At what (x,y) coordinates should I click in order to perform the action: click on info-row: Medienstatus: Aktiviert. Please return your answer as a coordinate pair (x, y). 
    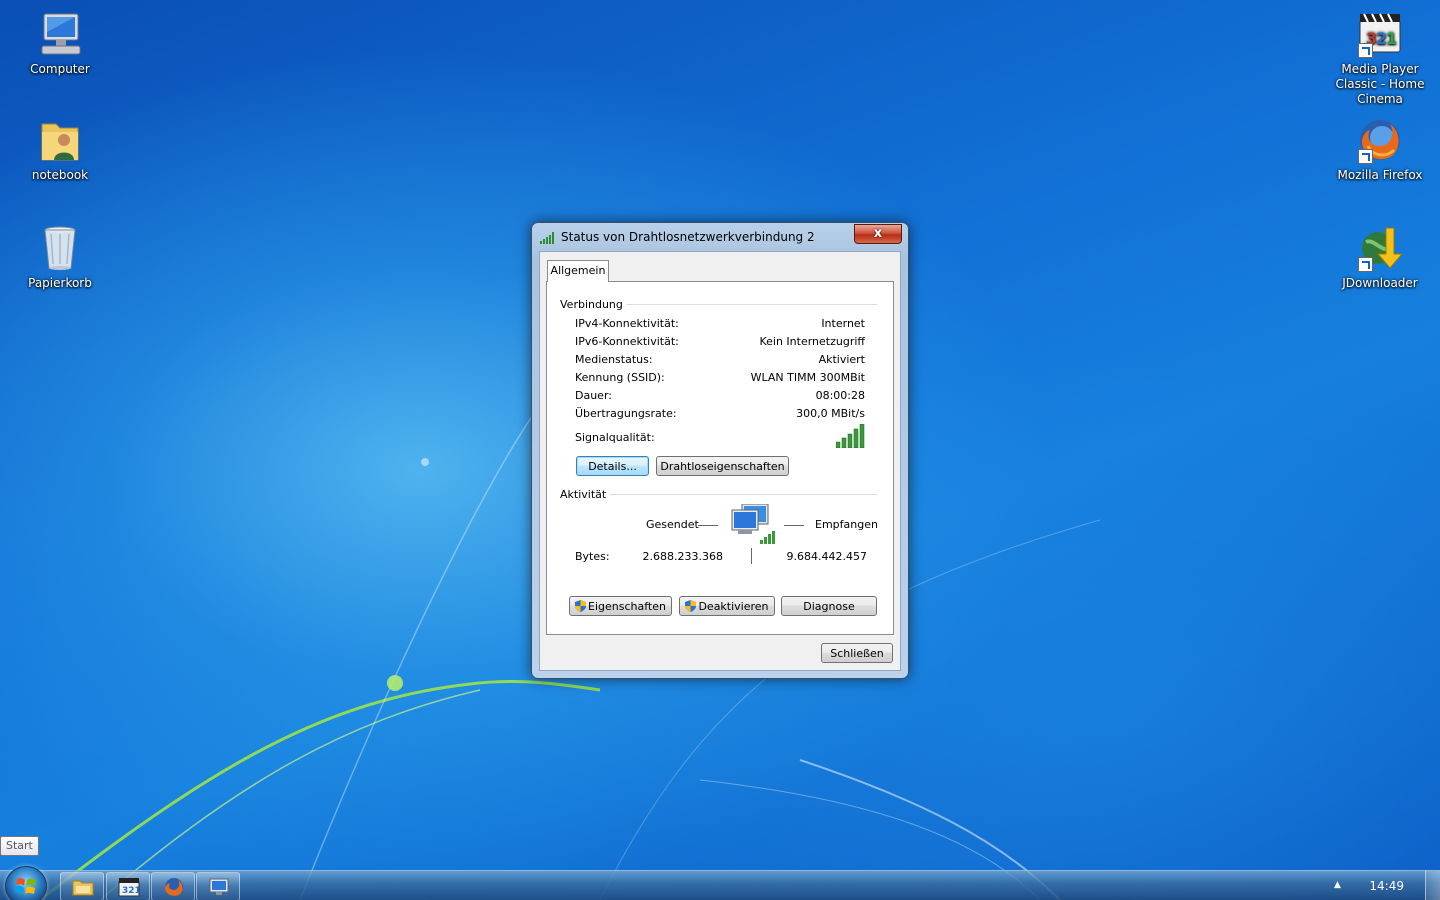
    Looking at the image, I should click on (720, 361).